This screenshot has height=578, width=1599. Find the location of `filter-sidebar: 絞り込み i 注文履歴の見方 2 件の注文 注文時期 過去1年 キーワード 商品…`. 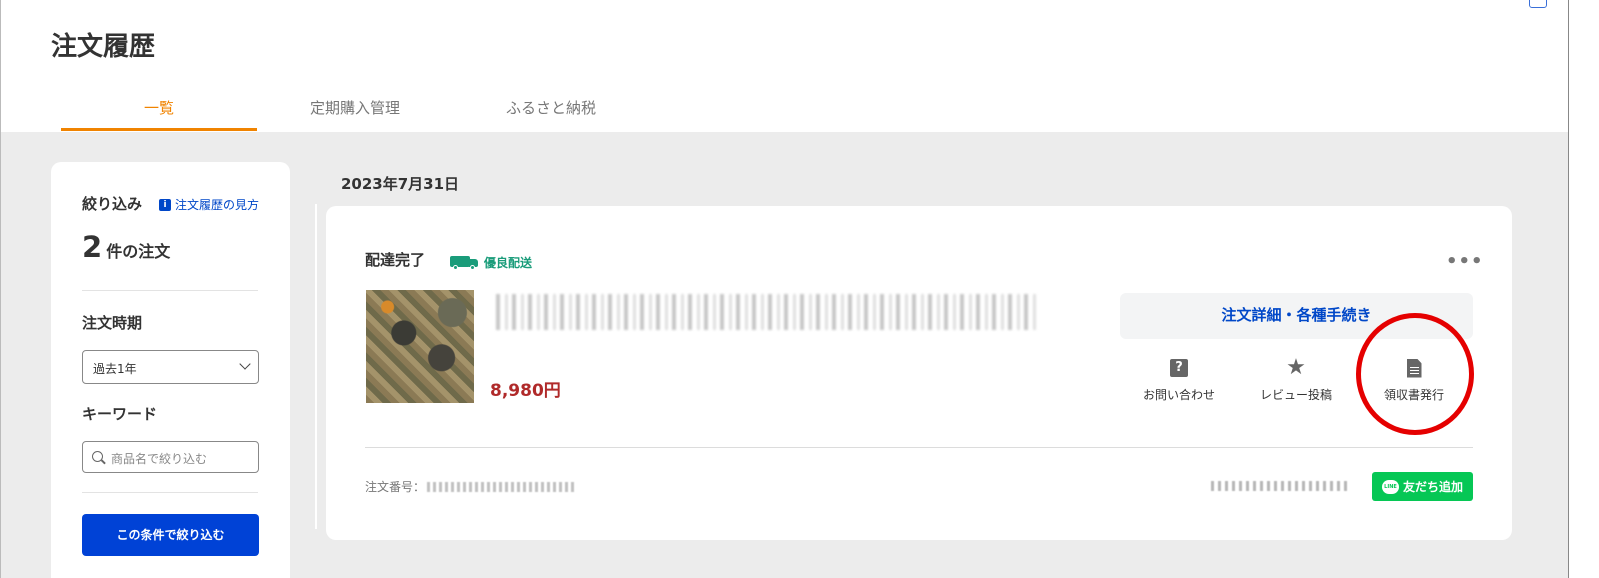

filter-sidebar: 絞り込み i 注文履歴の見方 2 件の注文 注文時期 過去1年 キーワード 商品… is located at coordinates (170, 370).